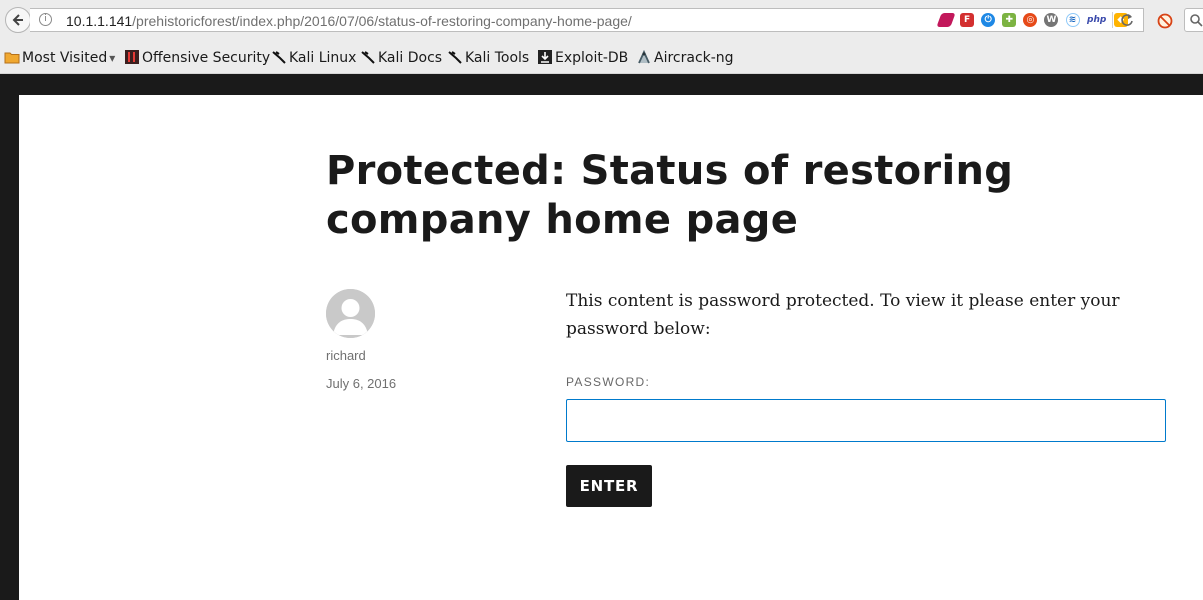 Image resolution: width=1203 pixels, height=600 pixels. What do you see at coordinates (609, 486) in the screenshot?
I see `enter-button: ENTER` at bounding box center [609, 486].